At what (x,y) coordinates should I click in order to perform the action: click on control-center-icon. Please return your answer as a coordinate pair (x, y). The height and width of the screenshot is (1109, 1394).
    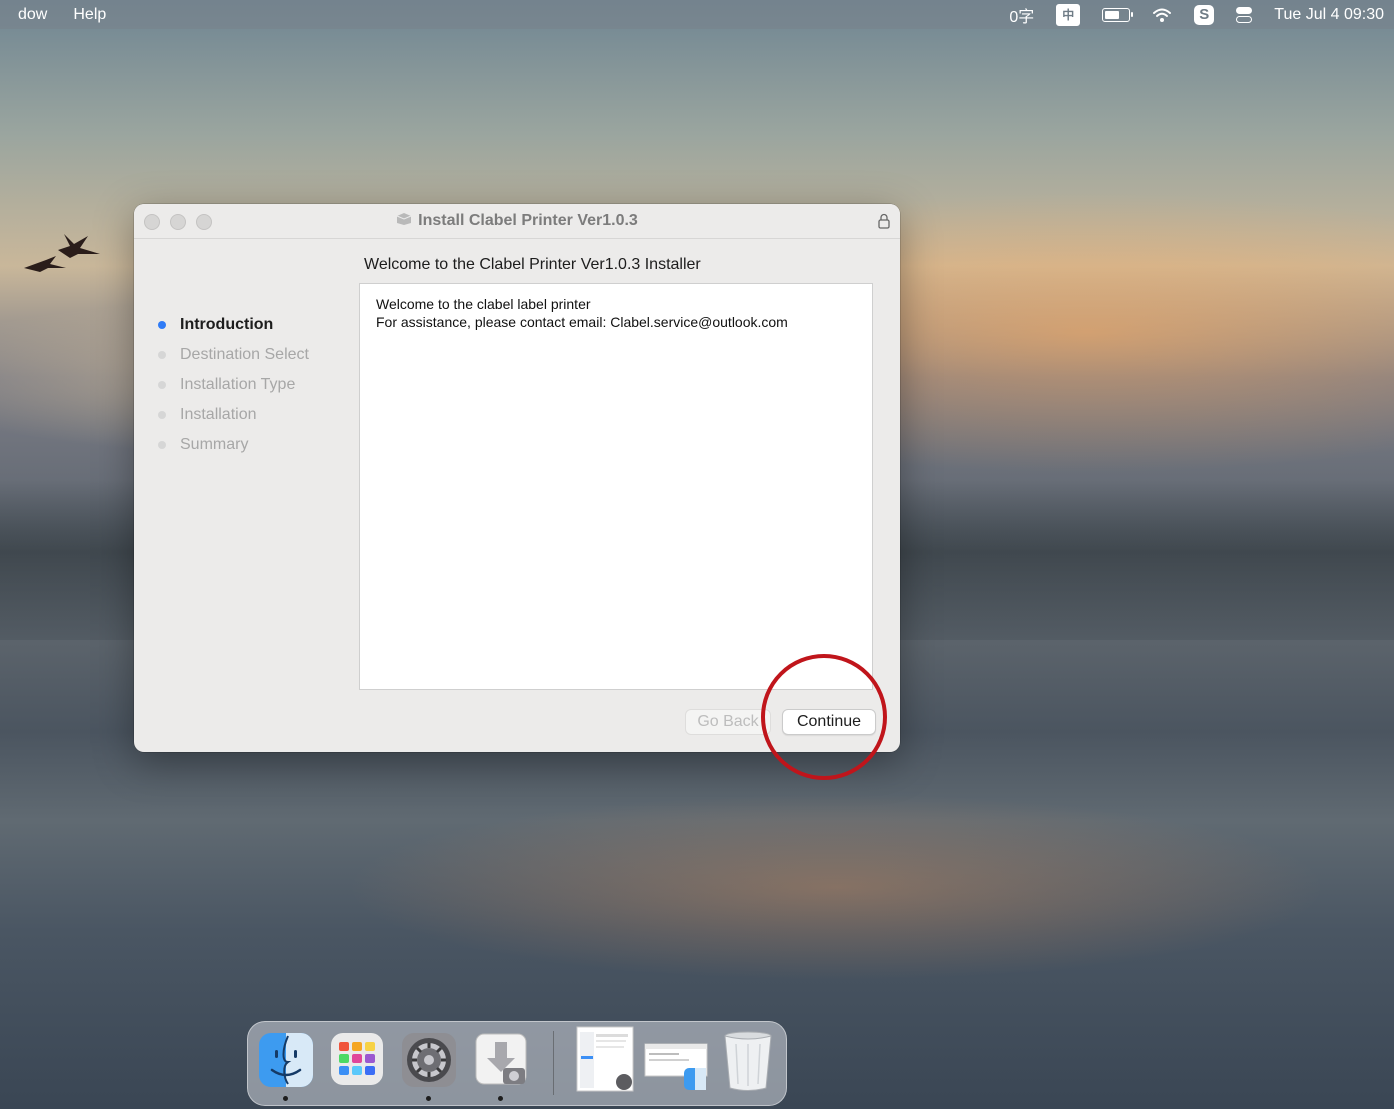
    Looking at the image, I should click on (1244, 14).